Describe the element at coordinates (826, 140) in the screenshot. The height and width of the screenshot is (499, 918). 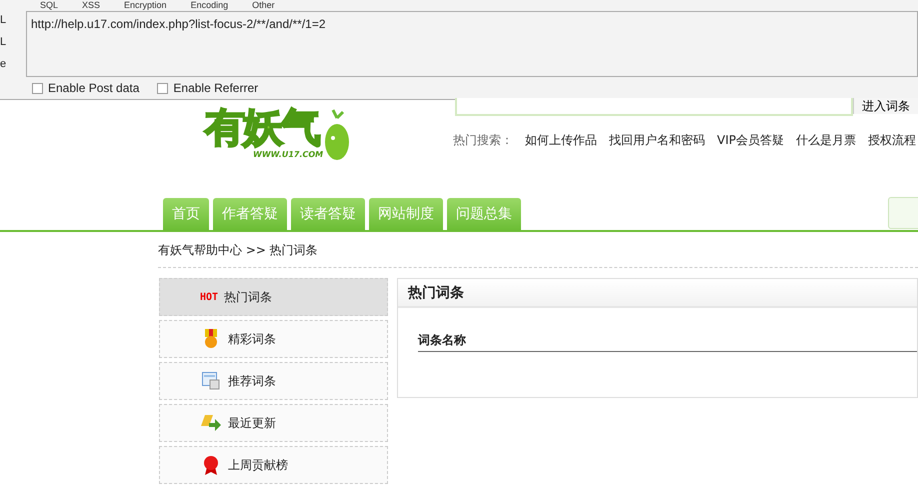
I see `hot-search-link: 什么是月票` at that location.